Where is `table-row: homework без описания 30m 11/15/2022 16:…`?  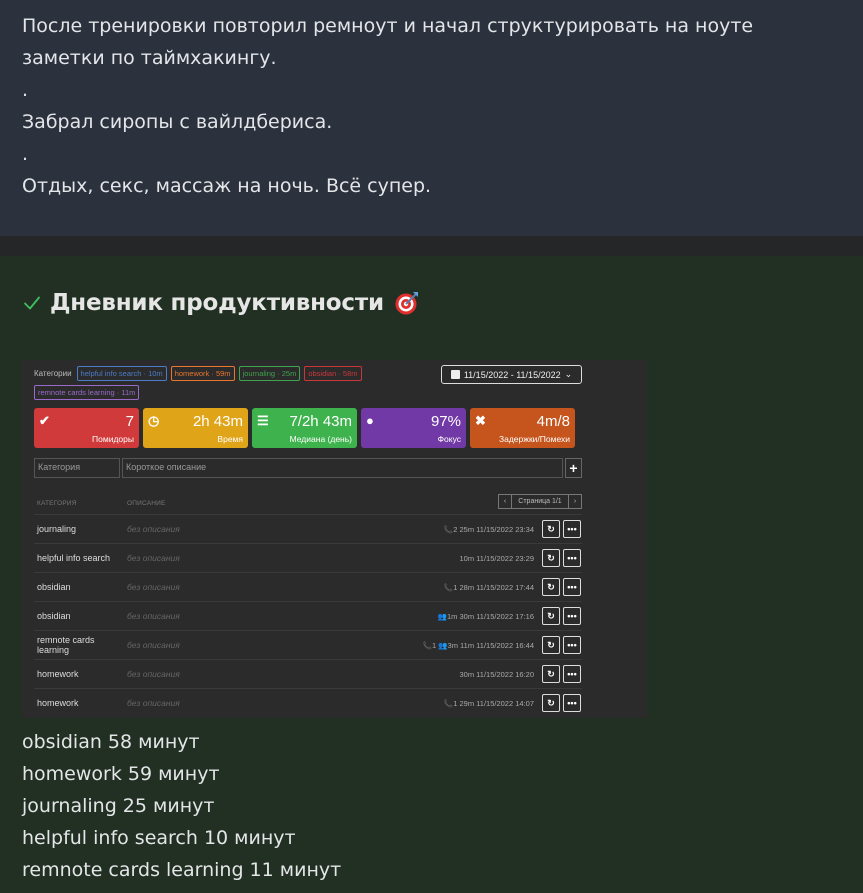 table-row: homework без описания 30m 11/15/2022 16:… is located at coordinates (308, 673).